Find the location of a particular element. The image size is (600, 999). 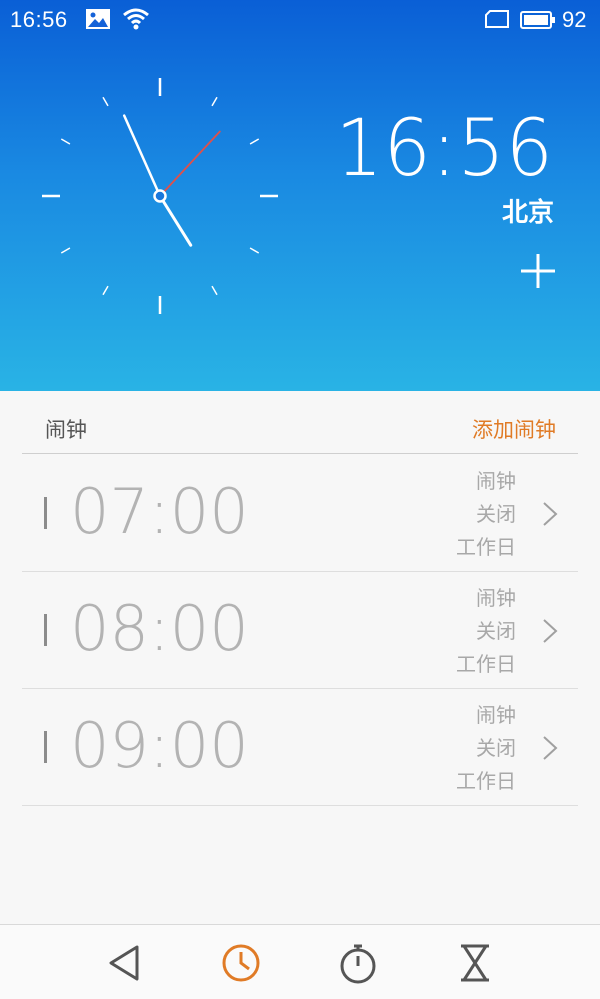

add-alarm-button: 添加闹钟 is located at coordinates (514, 429).